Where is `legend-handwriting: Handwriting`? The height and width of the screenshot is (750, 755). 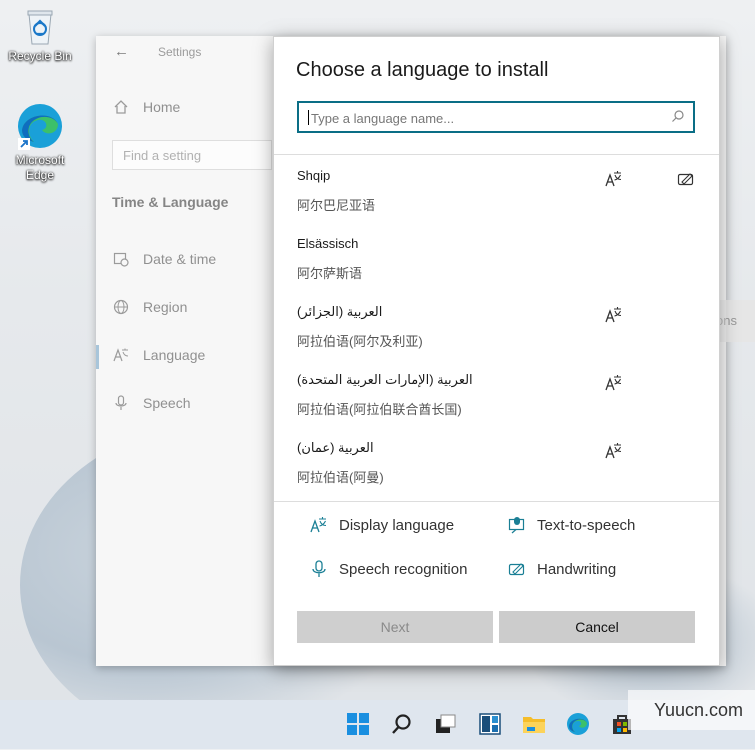
legend-handwriting: Handwriting is located at coordinates (561, 569).